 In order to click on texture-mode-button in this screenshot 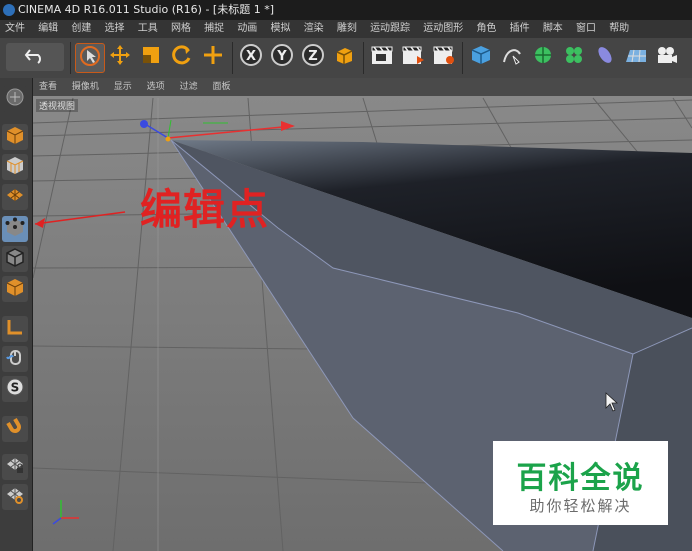, I will do `click(15, 167)`.